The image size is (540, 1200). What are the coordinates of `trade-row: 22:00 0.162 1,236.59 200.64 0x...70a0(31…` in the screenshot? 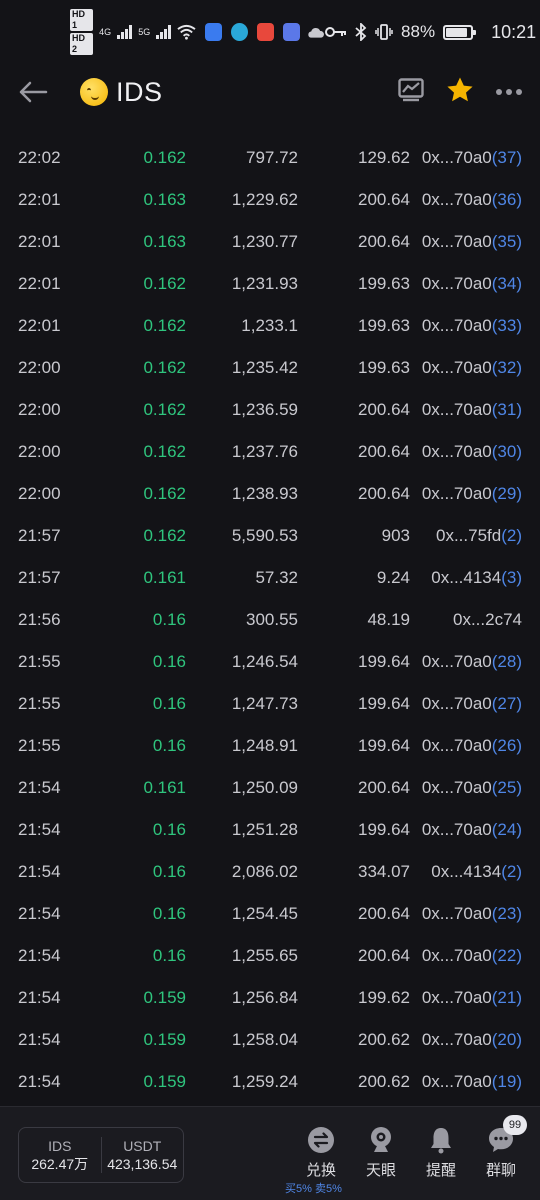 It's located at (270, 409).